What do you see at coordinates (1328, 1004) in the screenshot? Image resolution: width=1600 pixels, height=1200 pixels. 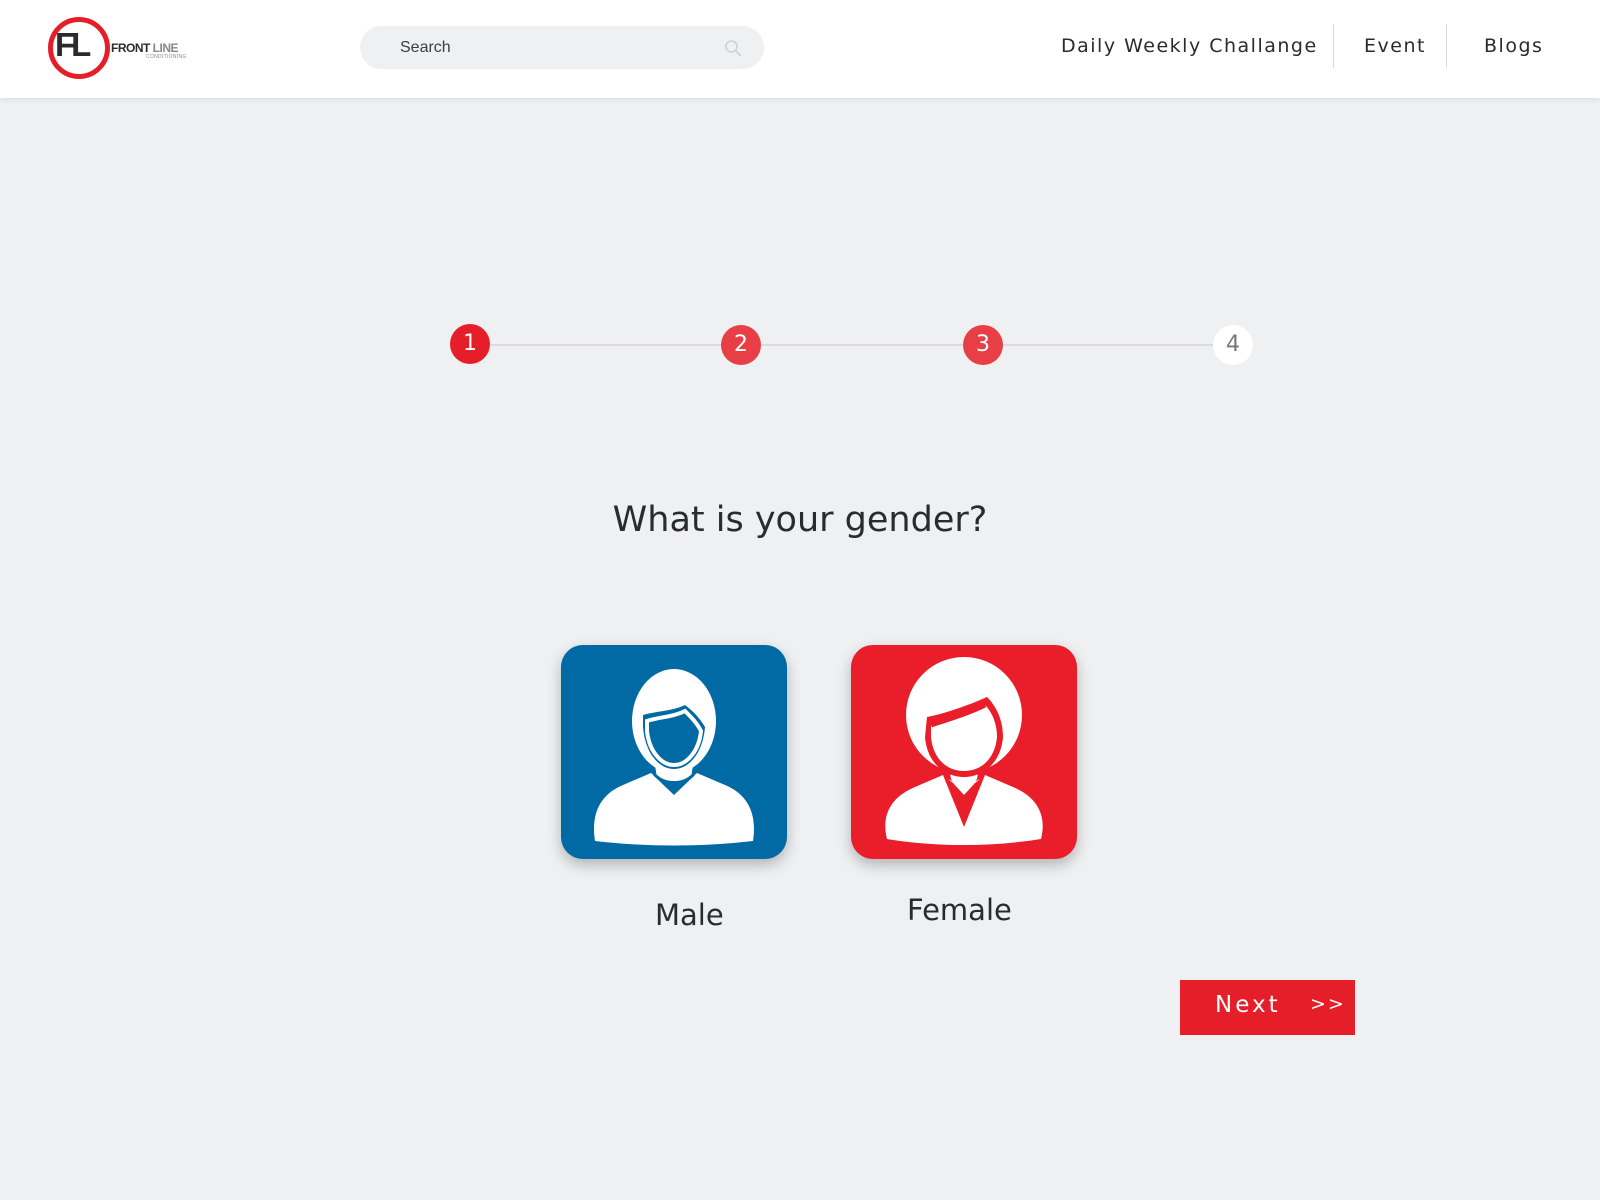 I see `double-chevron-right-icon: >>` at bounding box center [1328, 1004].